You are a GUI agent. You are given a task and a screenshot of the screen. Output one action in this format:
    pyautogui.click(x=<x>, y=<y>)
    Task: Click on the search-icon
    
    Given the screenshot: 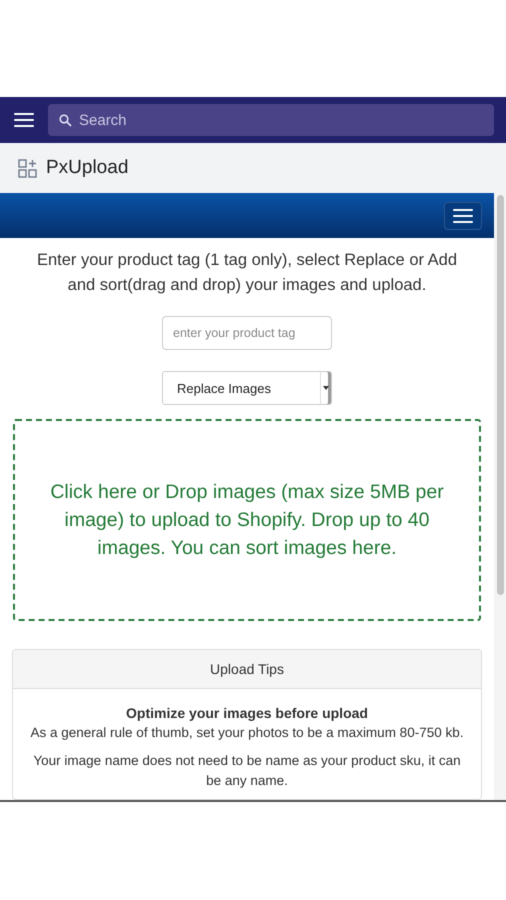 What is the action you would take?
    pyautogui.click(x=65, y=120)
    